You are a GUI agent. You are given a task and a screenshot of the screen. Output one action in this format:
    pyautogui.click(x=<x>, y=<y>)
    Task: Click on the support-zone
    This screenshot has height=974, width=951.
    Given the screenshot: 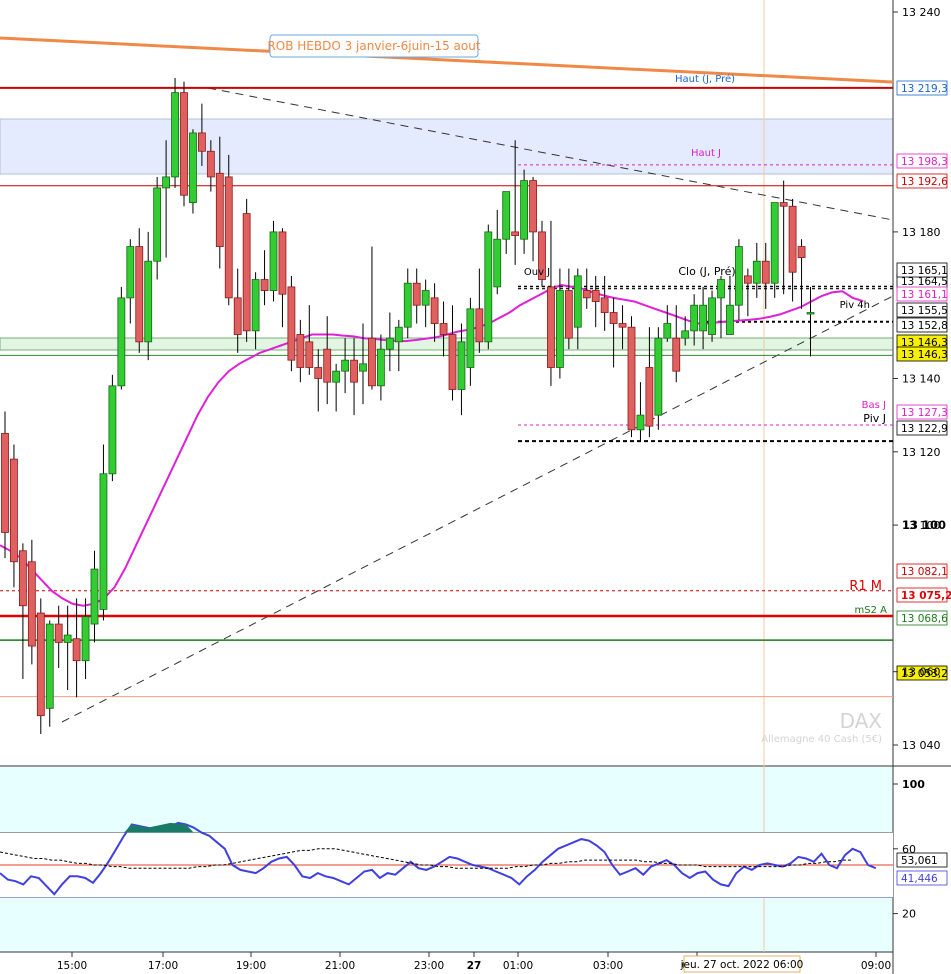 What is the action you would take?
    pyautogui.click(x=447, y=344)
    